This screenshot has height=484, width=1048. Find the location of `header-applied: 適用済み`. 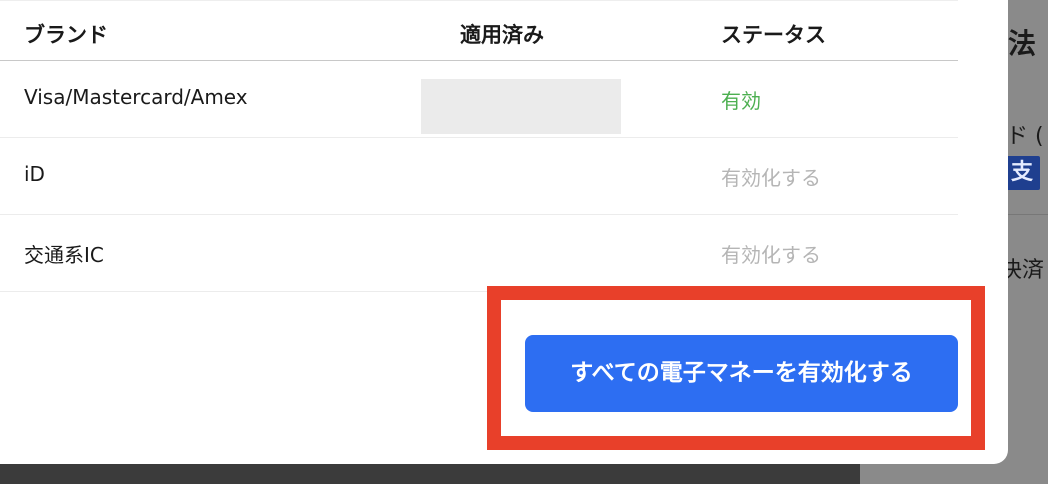

header-applied: 適用済み is located at coordinates (502, 35).